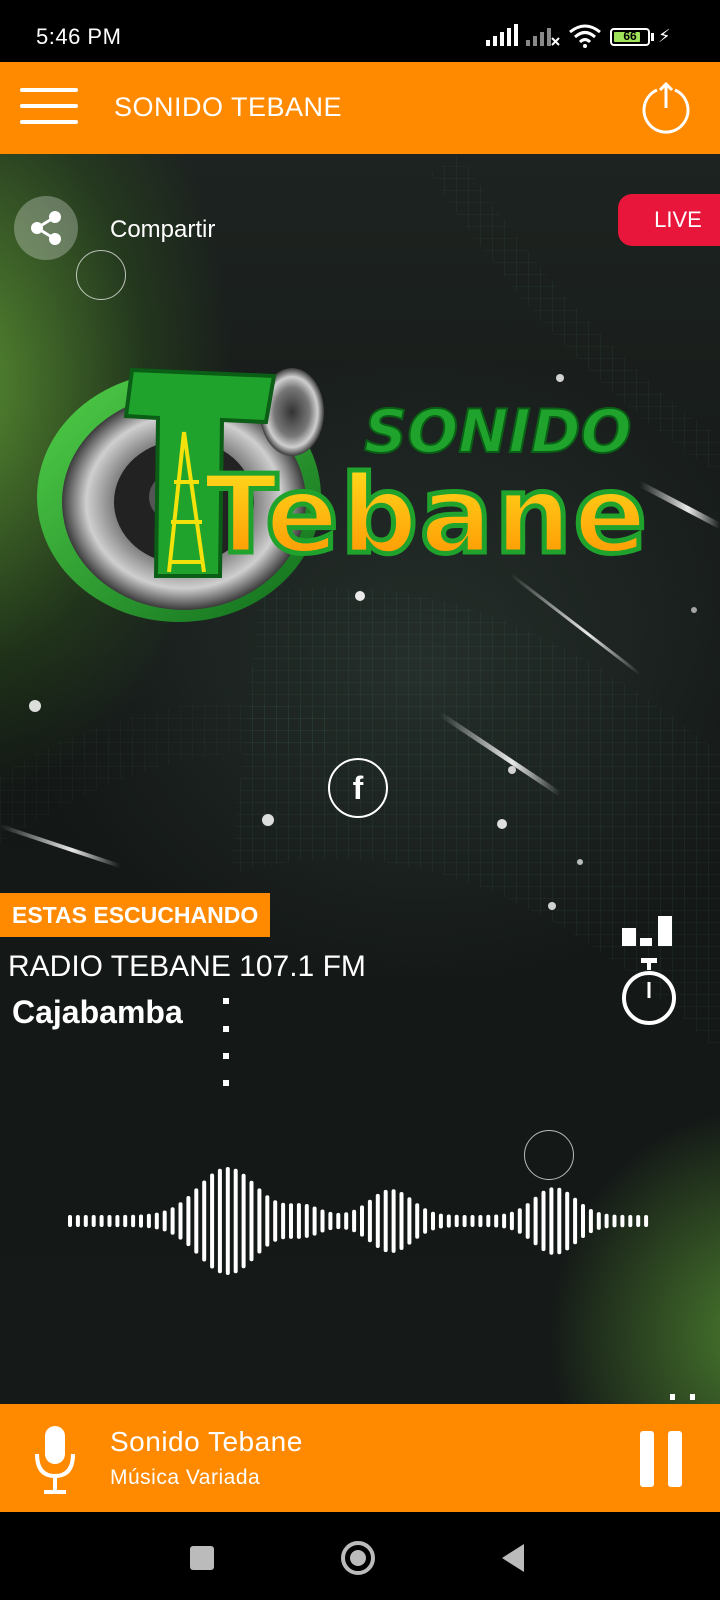  Describe the element at coordinates (50, 108) in the screenshot. I see `menu-button` at that location.